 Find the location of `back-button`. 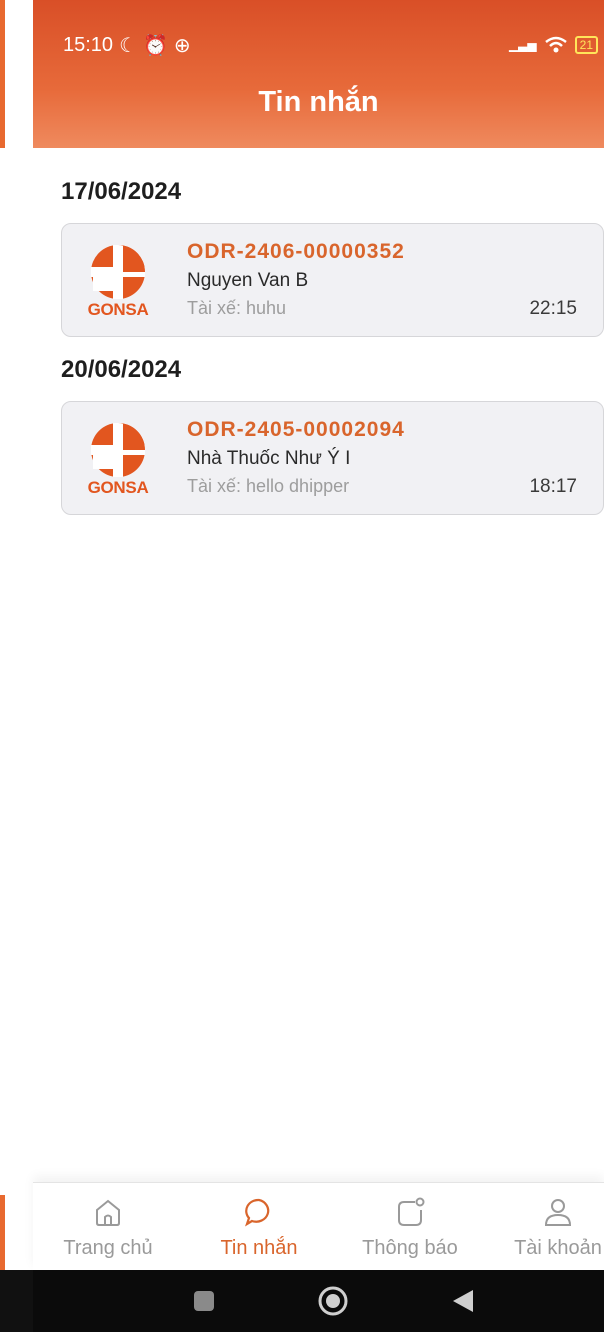

back-button is located at coordinates (463, 1303).